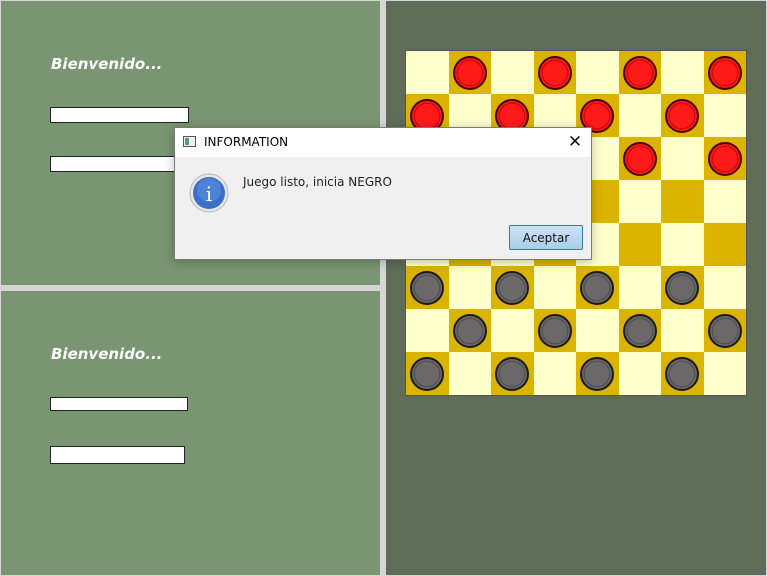  I want to click on close-icon: ✕, so click(575, 142).